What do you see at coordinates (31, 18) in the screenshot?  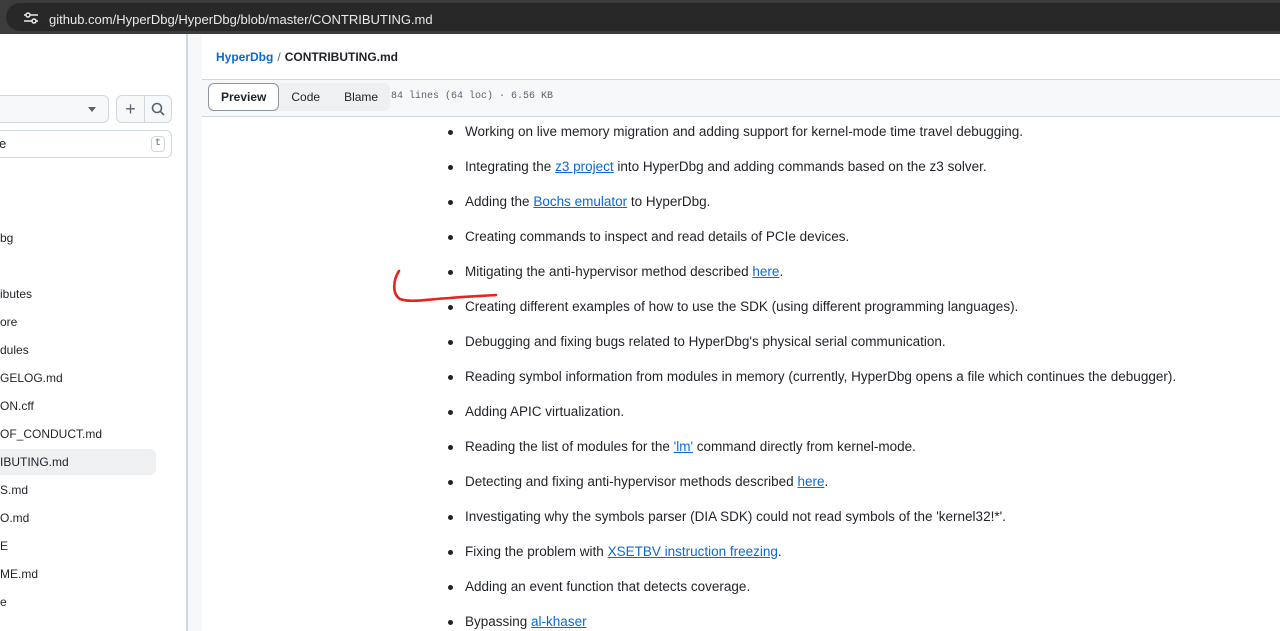 I see `tune-icon` at bounding box center [31, 18].